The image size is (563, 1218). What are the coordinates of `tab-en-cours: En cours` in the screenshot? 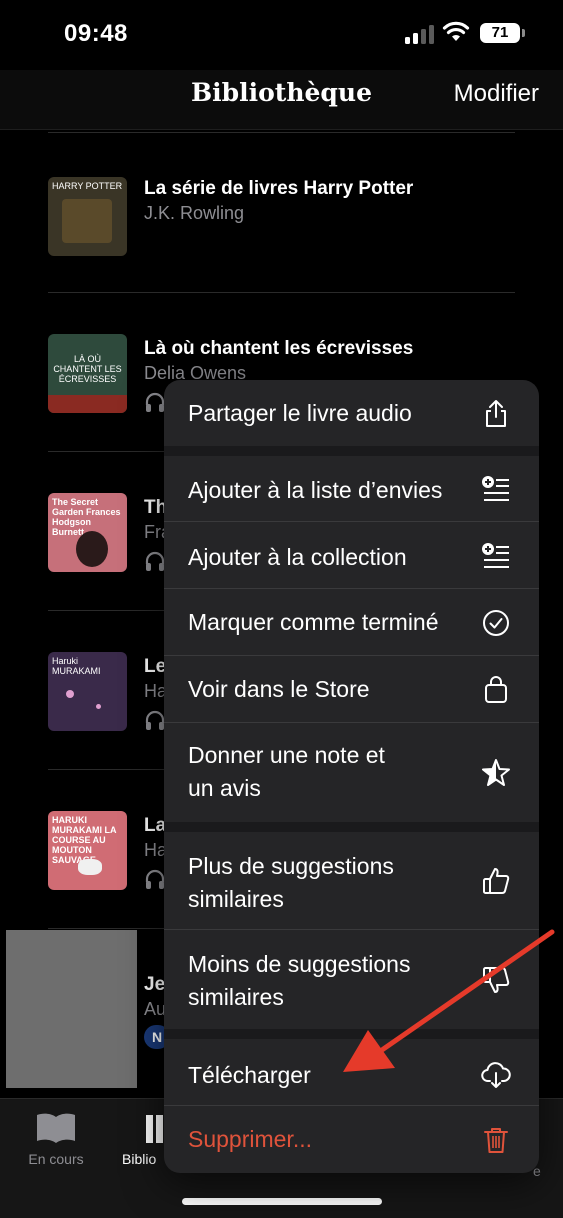 It's located at (56, 1139).